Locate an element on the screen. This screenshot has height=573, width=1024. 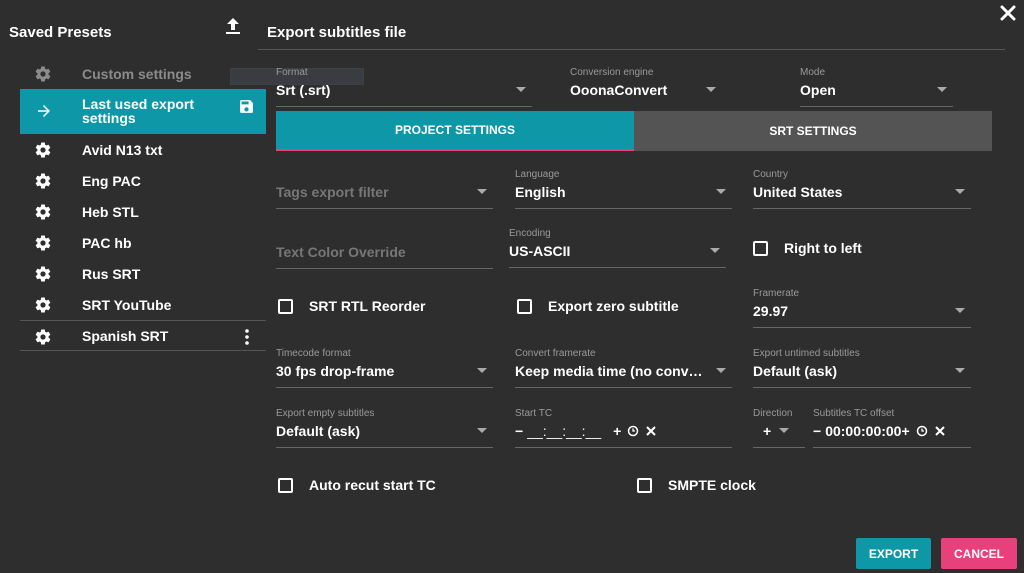
tab-srt-settings: SRT SETTINGS is located at coordinates (813, 131).